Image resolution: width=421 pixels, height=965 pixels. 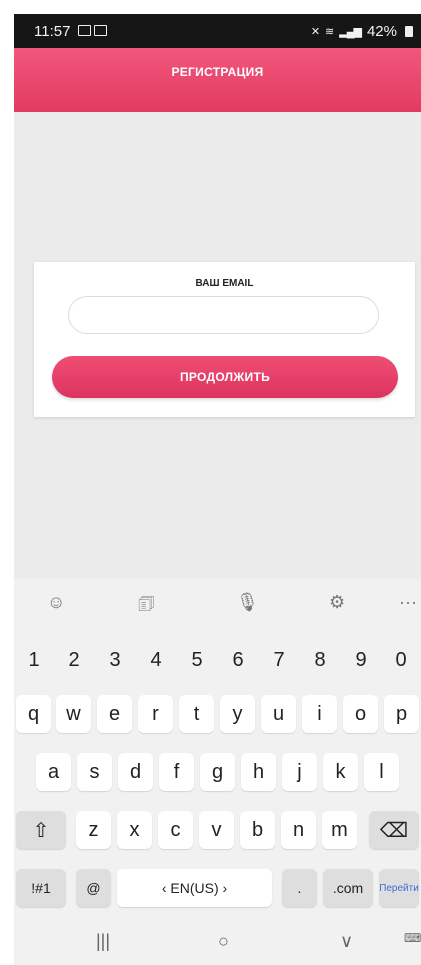 I want to click on keyboard-switch-icon: ⌨, so click(x=412, y=938).